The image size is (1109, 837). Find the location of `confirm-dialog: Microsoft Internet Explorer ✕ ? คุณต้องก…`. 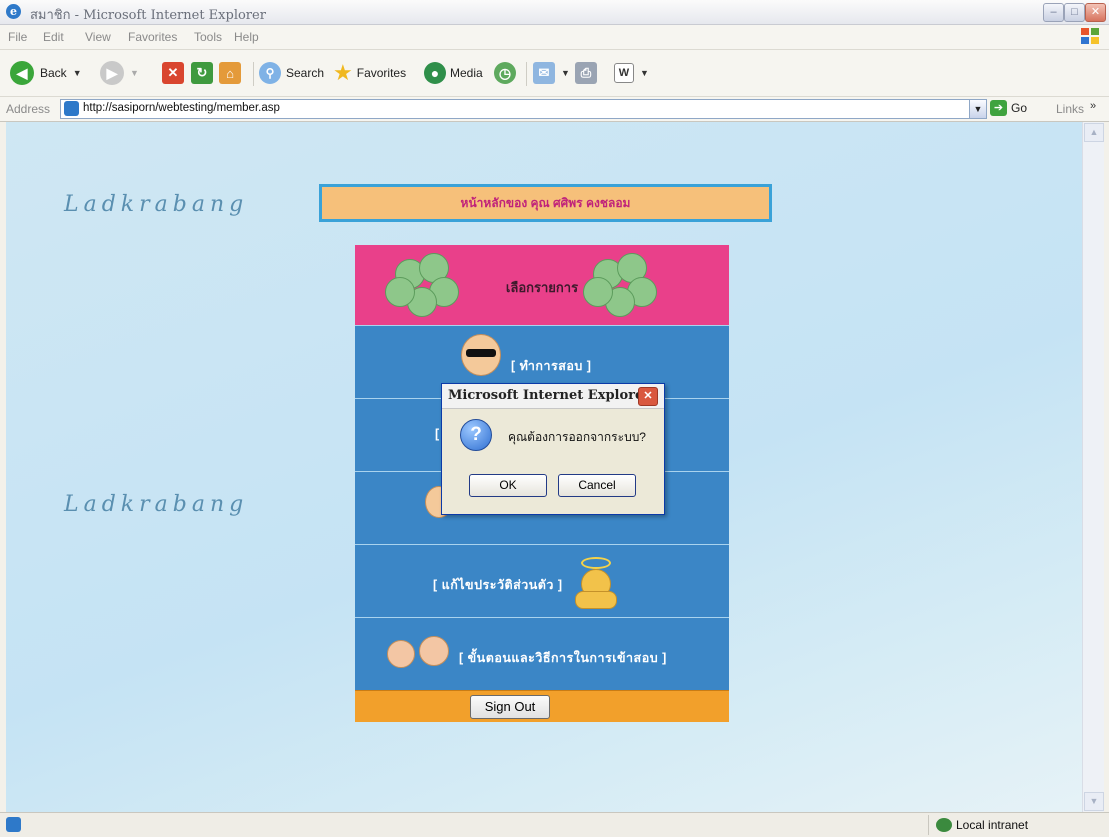

confirm-dialog: Microsoft Internet Explorer ✕ ? คุณต้องก… is located at coordinates (553, 449).